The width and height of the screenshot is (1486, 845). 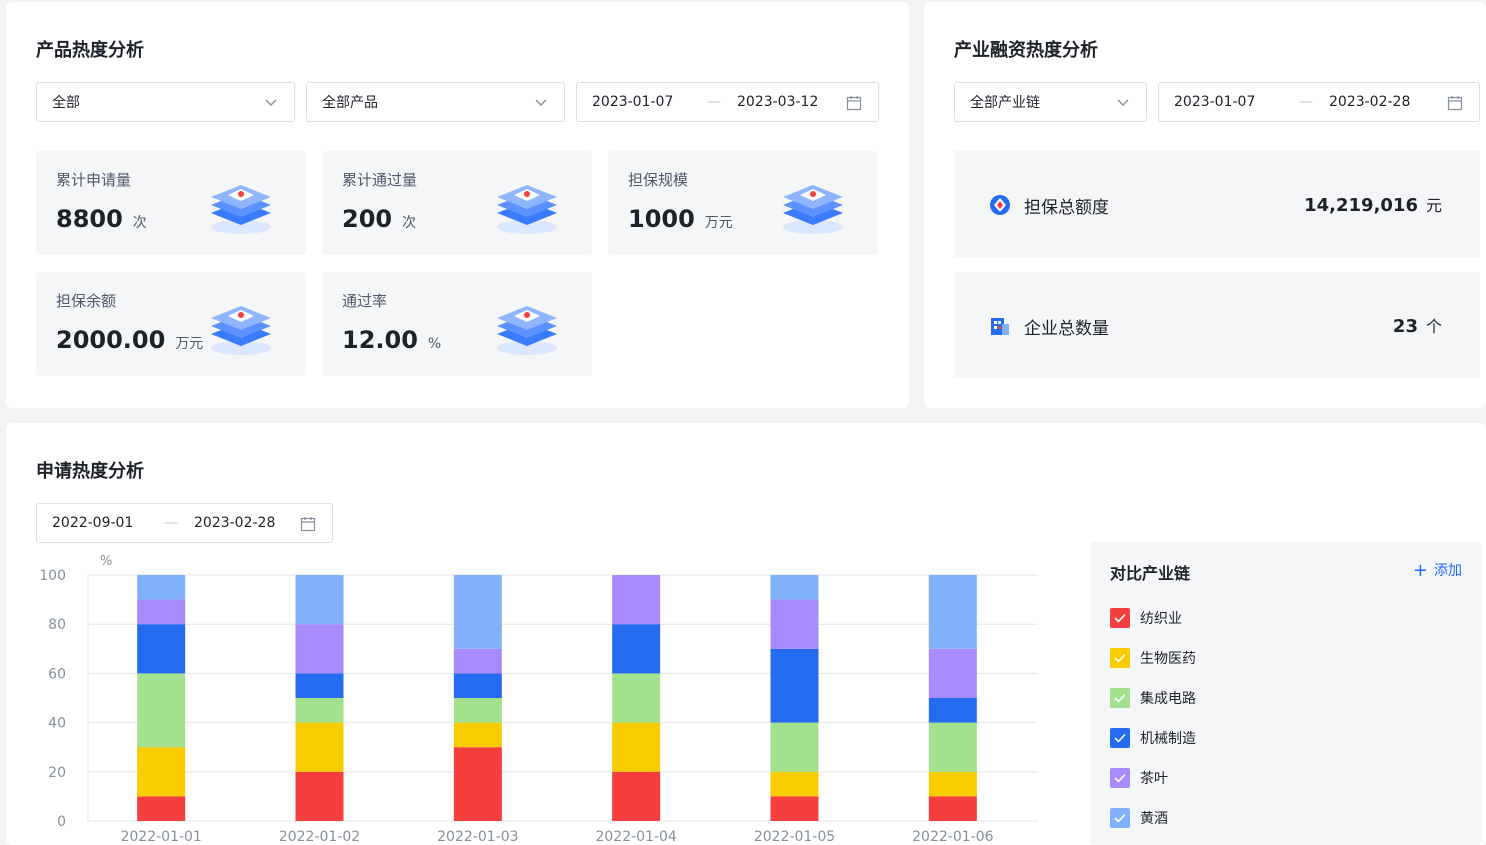 What do you see at coordinates (1168, 739) in the screenshot?
I see `legend-label: 机械制造` at bounding box center [1168, 739].